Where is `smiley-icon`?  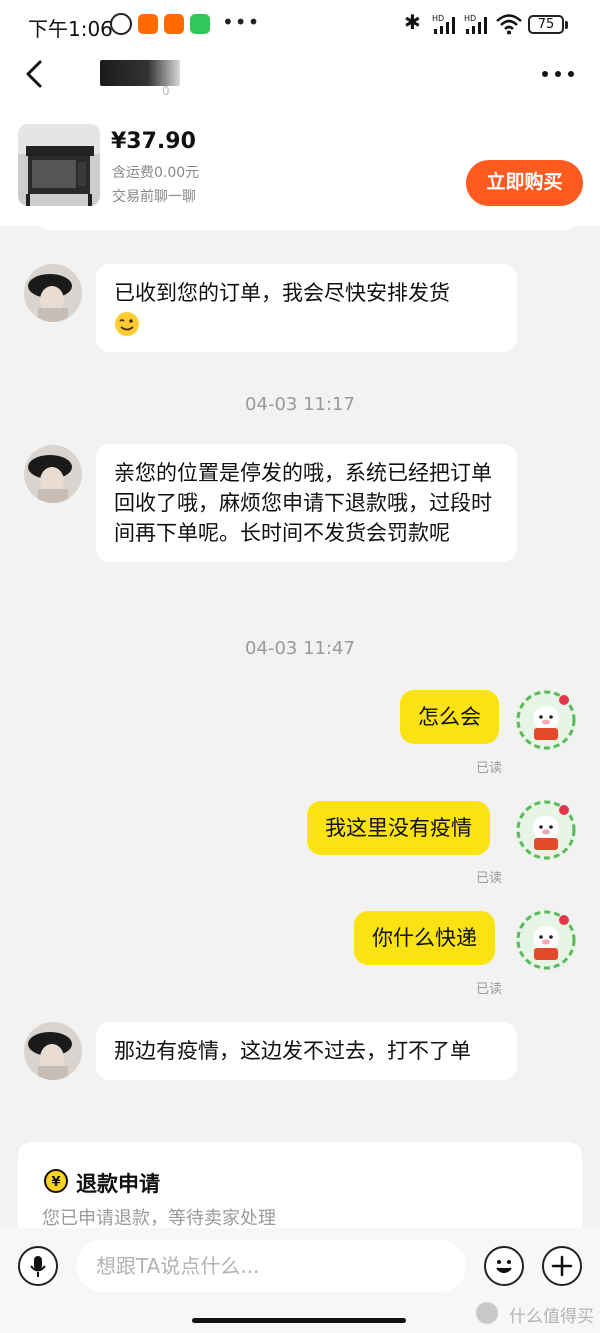 smiley-icon is located at coordinates (504, 1267).